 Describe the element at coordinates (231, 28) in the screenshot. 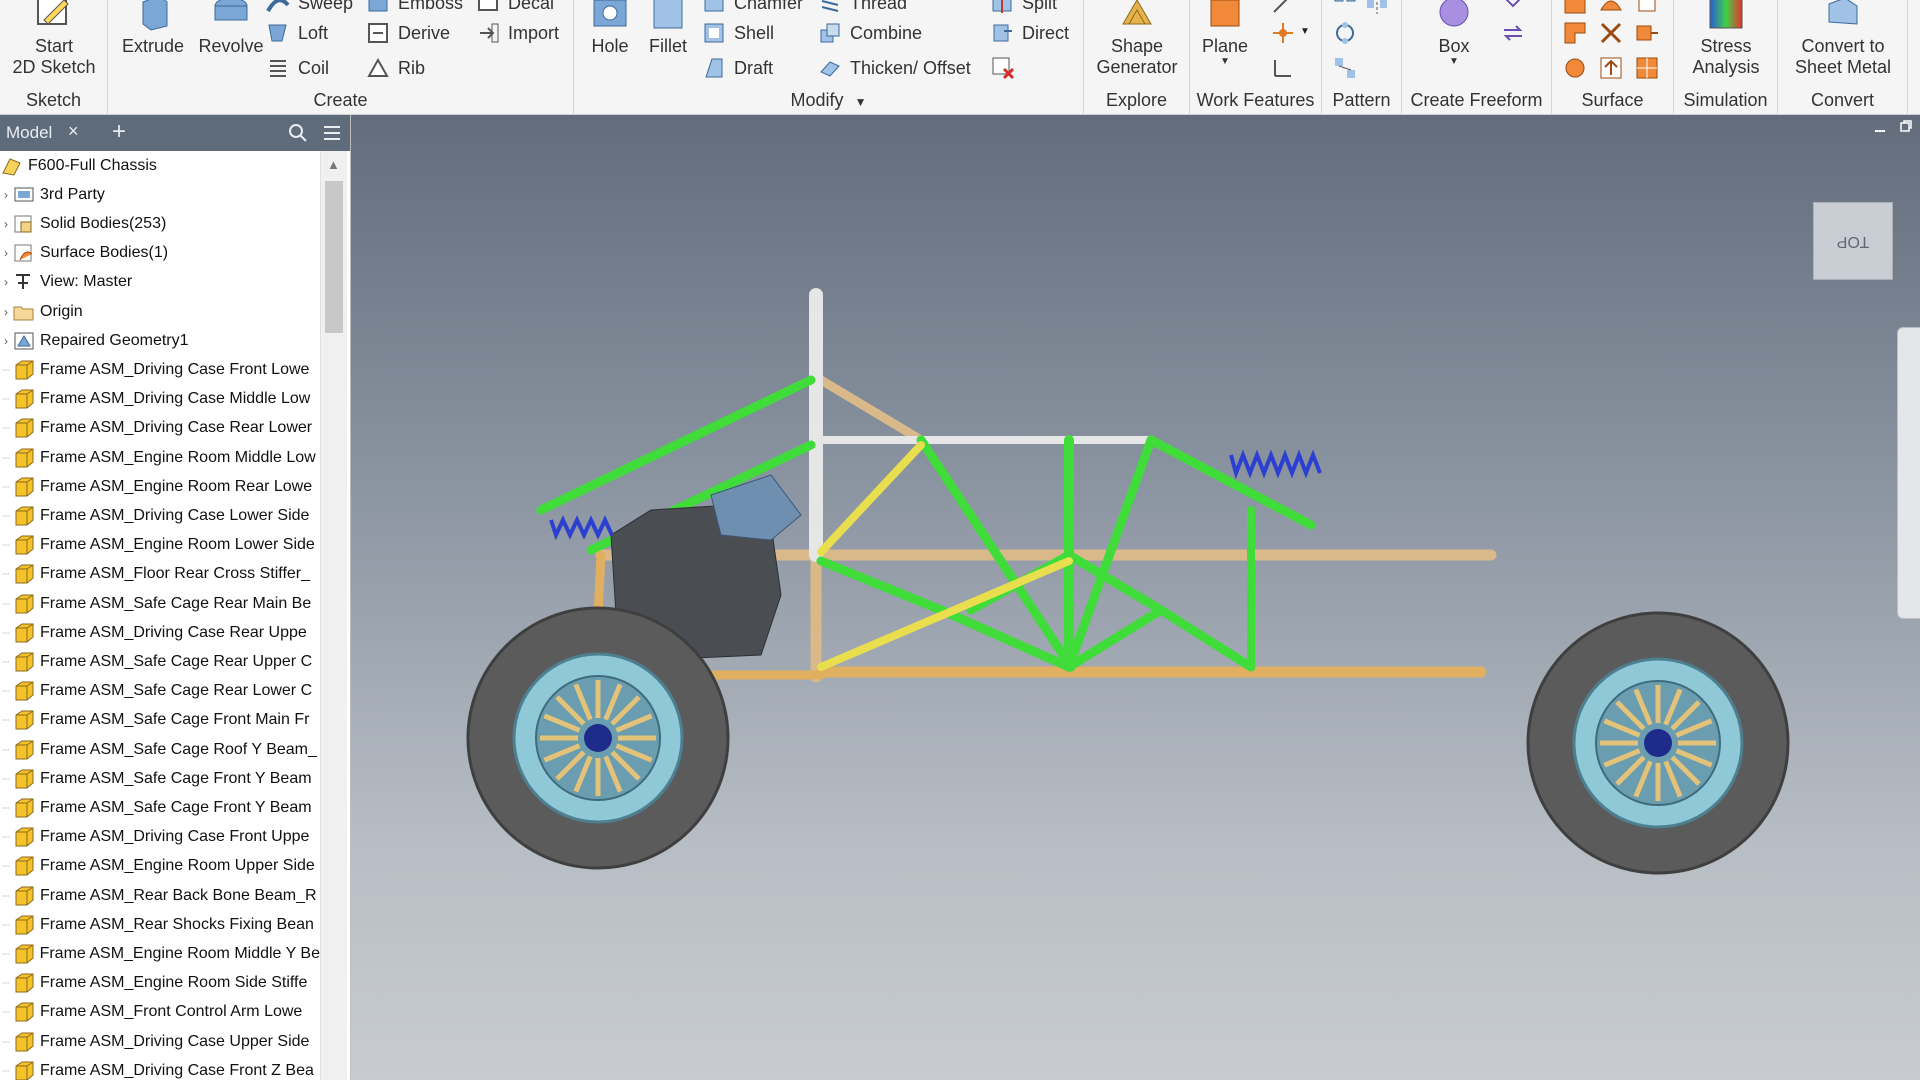

I see `revolve-button: Revolve` at that location.